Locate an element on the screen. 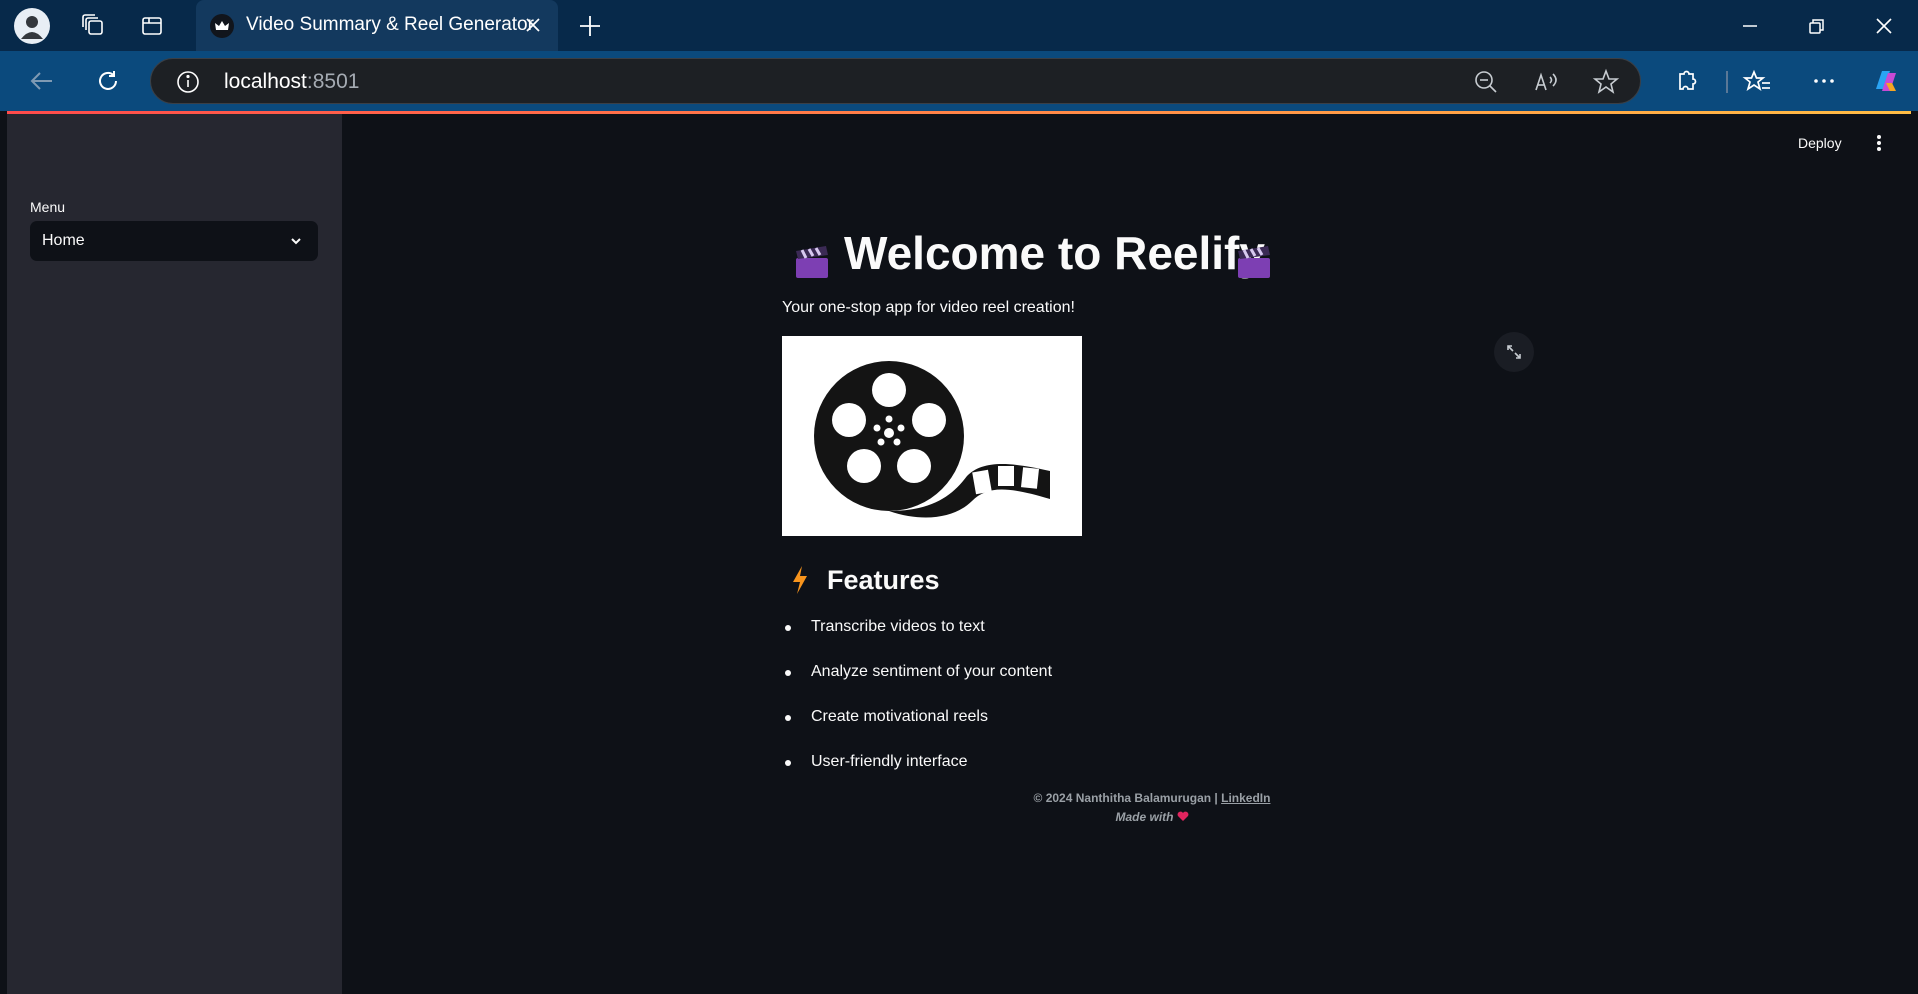  footer-made-with-row: Made with is located at coordinates (1152, 817).